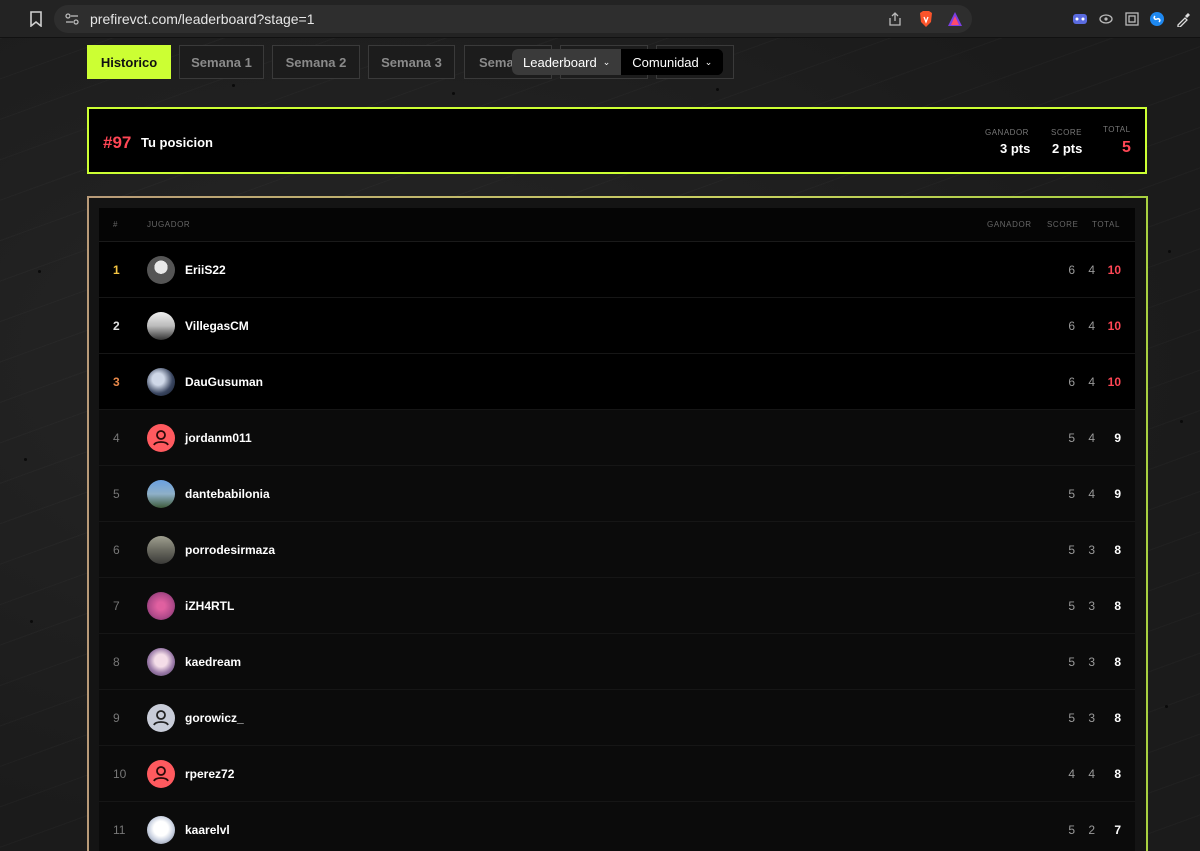  I want to click on player-name: VillegasCM, so click(217, 326).